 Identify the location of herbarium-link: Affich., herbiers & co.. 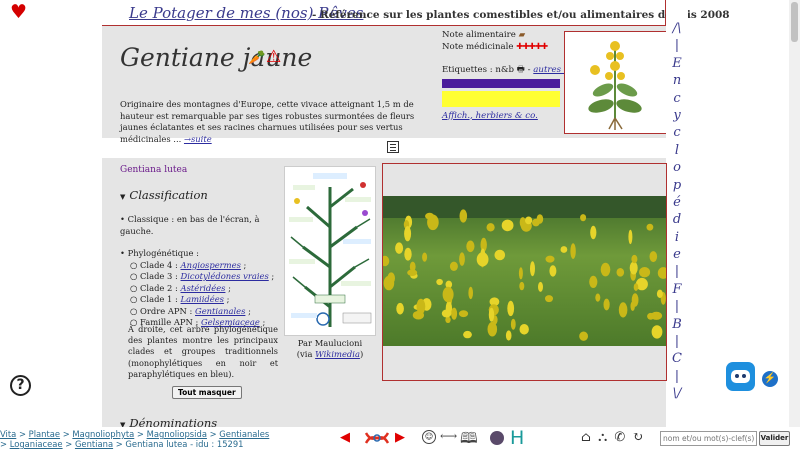
(503, 117).